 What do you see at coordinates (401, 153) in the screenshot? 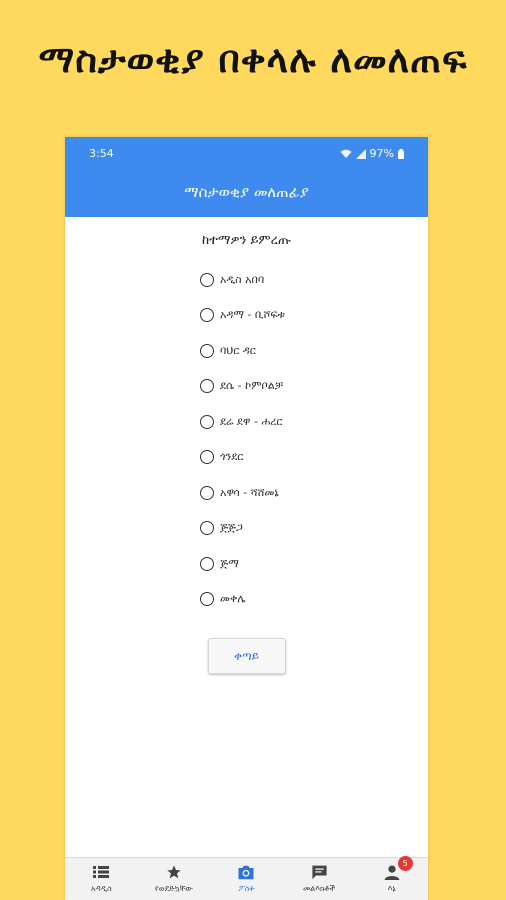
I see `battery-icon` at bounding box center [401, 153].